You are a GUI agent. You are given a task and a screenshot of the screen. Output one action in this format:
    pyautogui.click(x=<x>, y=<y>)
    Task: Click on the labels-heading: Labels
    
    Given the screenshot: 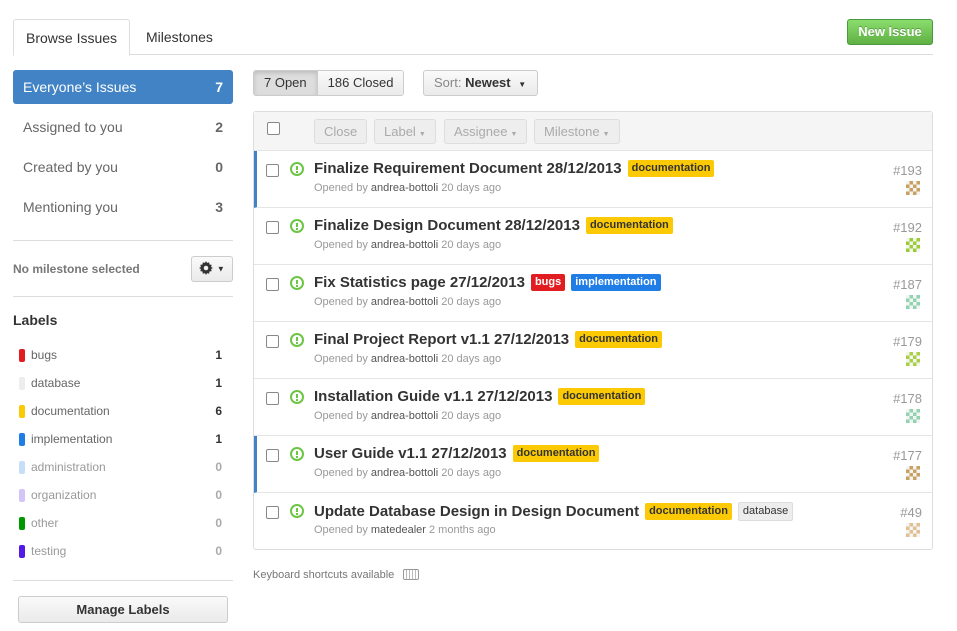 What is the action you would take?
    pyautogui.click(x=35, y=320)
    